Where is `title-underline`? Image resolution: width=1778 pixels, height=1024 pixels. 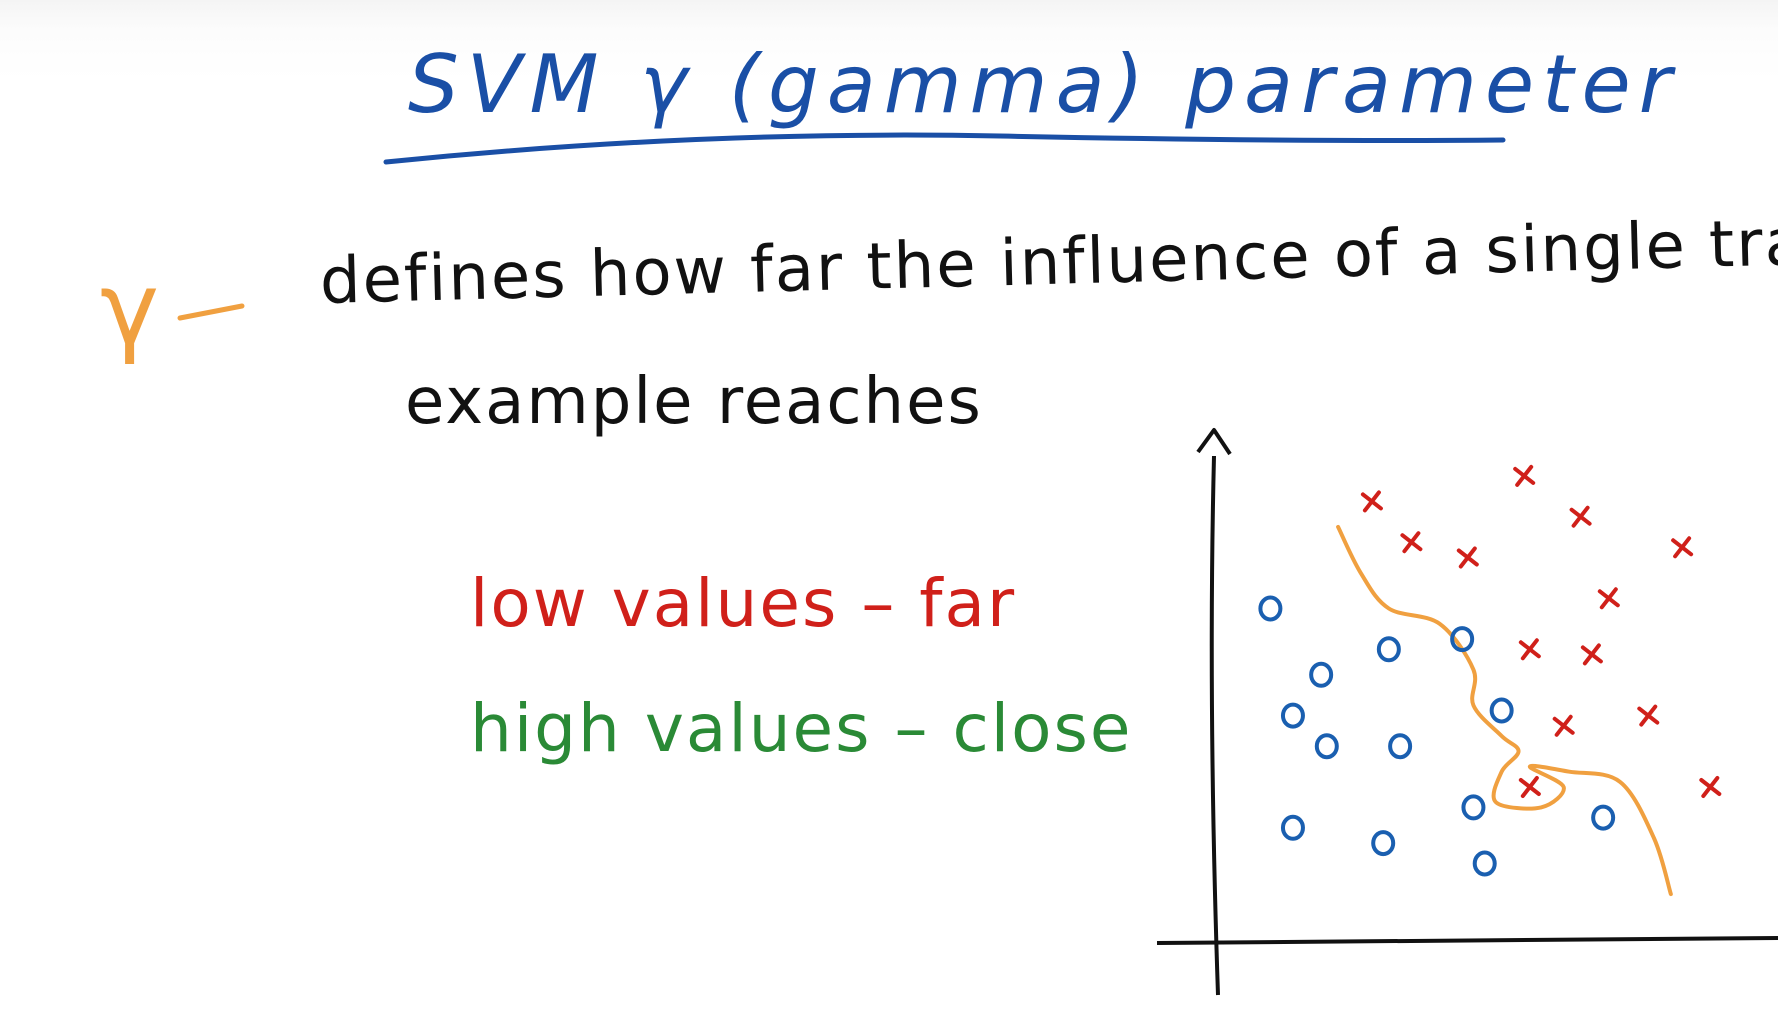 title-underline is located at coordinates (944, 148).